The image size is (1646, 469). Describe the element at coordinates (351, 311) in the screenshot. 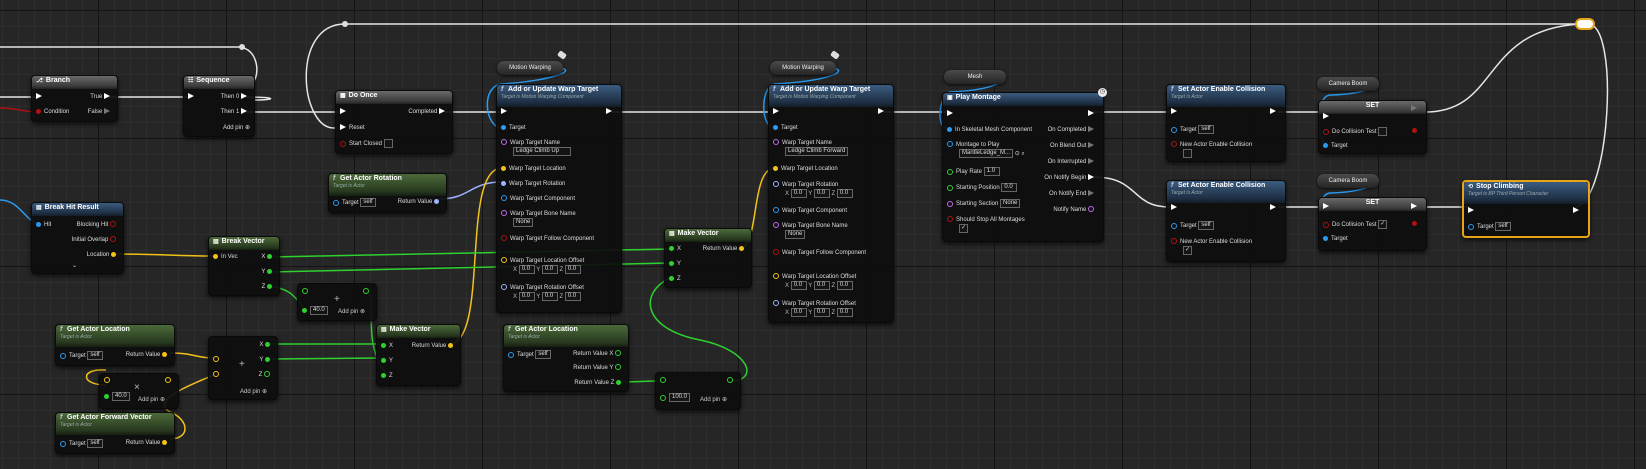

I see `add-pin-button: Add pin ⊗` at that location.